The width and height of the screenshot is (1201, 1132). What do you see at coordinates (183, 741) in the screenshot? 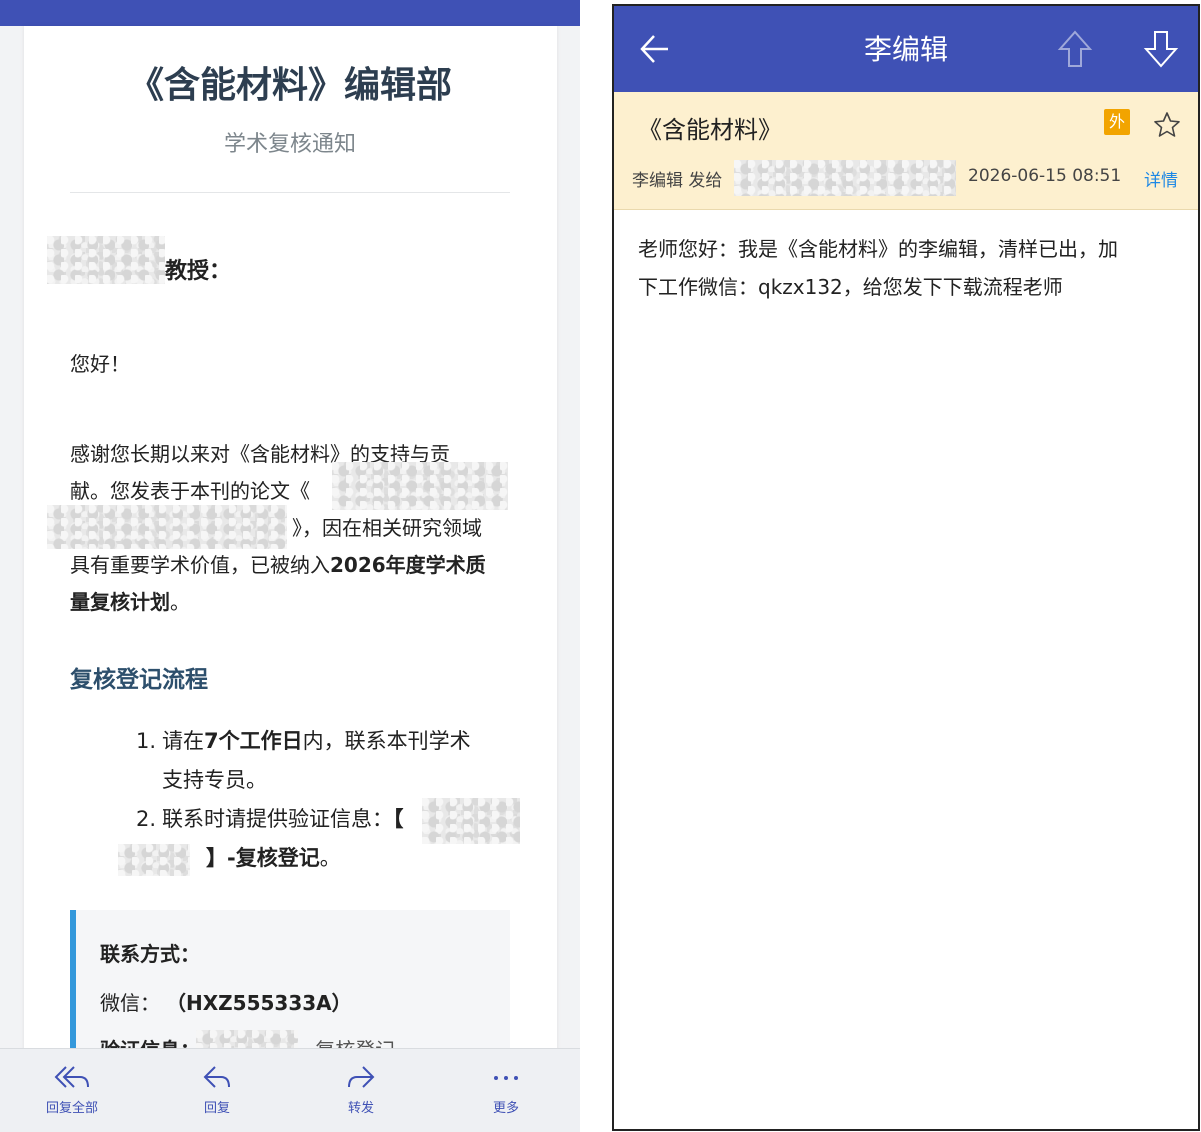
I see `step-text: 请在` at bounding box center [183, 741].